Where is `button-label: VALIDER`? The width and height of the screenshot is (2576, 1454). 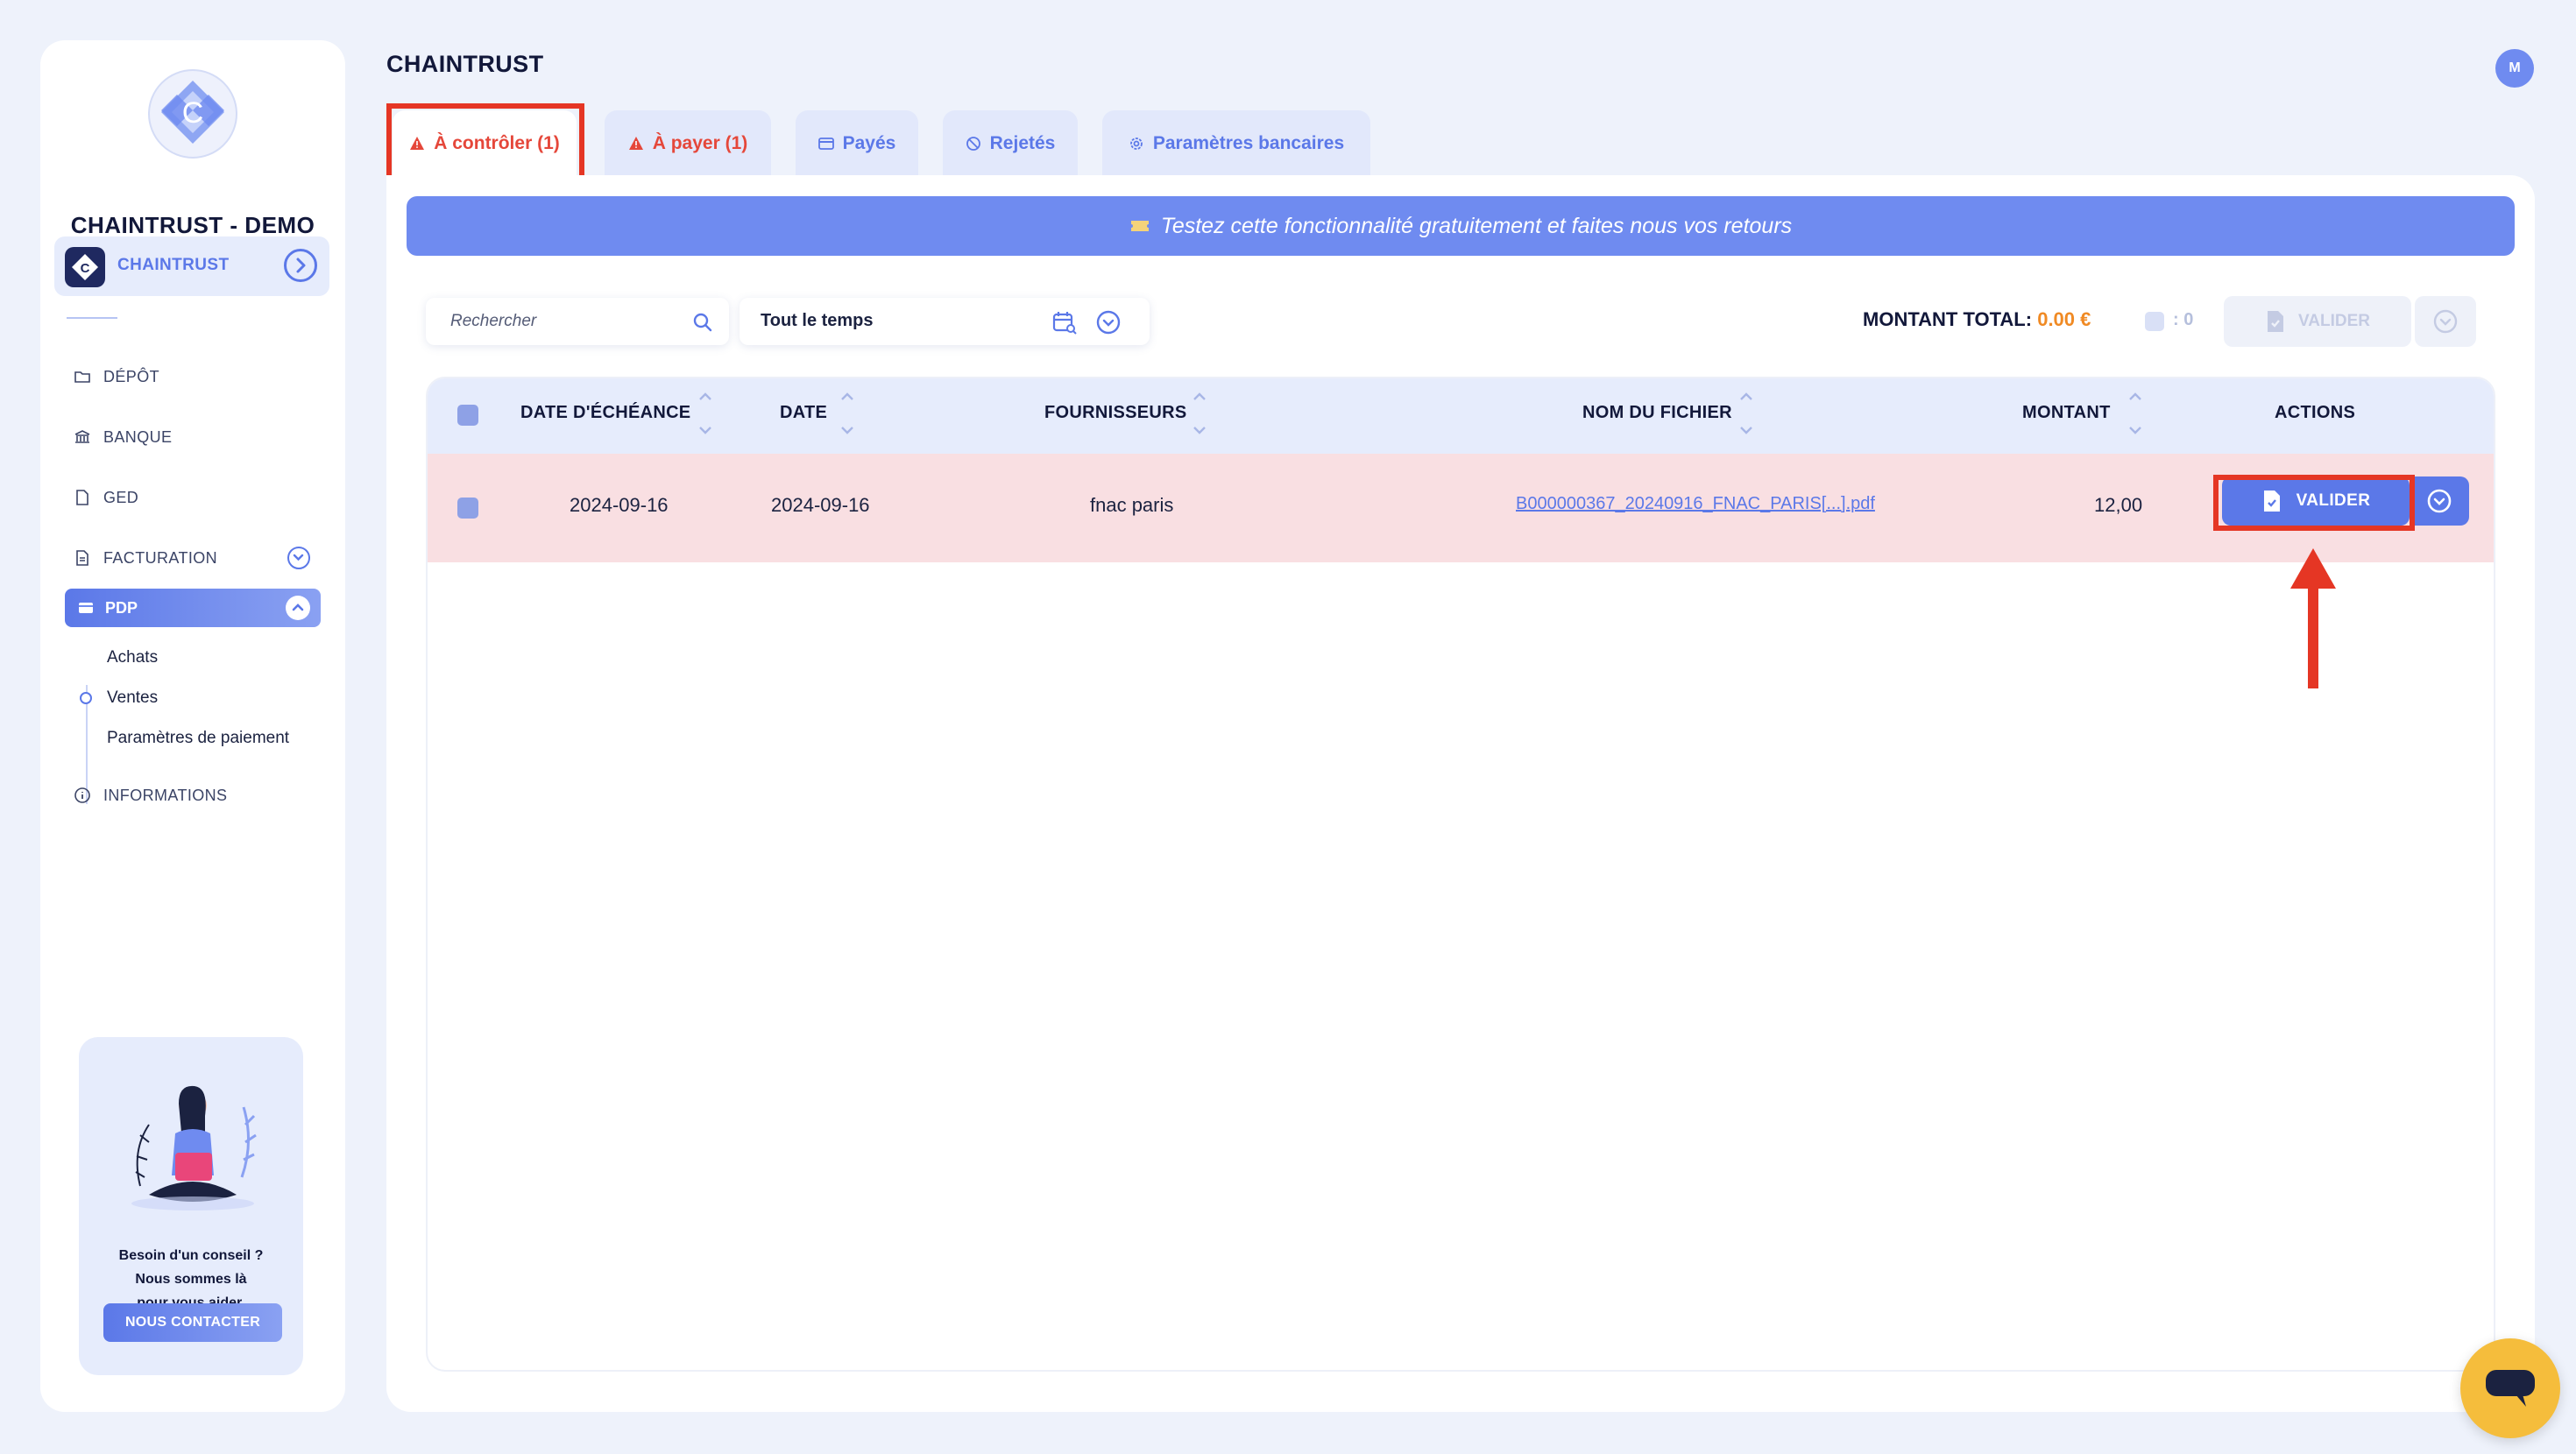 button-label: VALIDER is located at coordinates (2334, 321).